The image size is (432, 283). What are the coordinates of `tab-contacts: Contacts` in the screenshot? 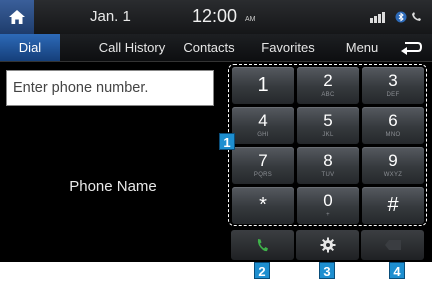 It's located at (209, 47).